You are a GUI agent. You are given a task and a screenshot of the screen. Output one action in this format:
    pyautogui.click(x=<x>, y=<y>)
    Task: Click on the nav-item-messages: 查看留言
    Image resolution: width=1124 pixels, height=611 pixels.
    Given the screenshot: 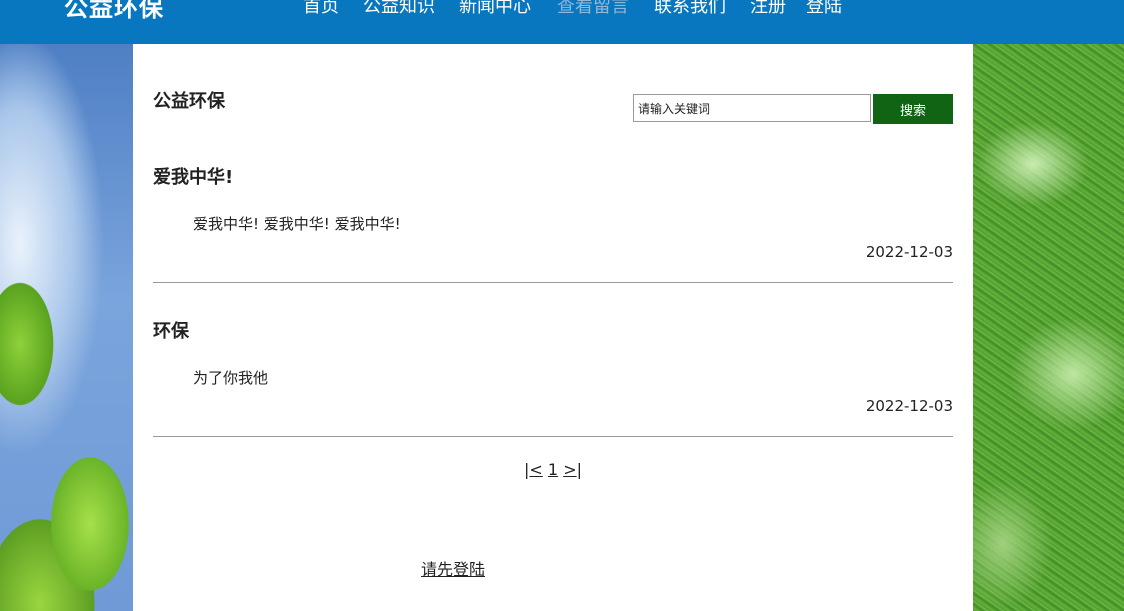 What is the action you would take?
    pyautogui.click(x=593, y=11)
    